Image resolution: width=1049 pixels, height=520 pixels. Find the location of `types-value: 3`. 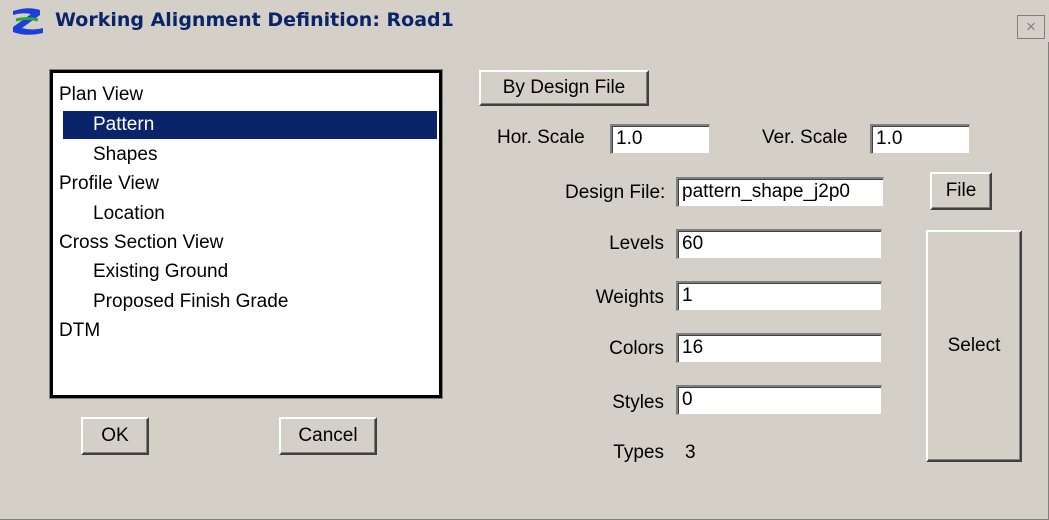

types-value: 3 is located at coordinates (690, 452).